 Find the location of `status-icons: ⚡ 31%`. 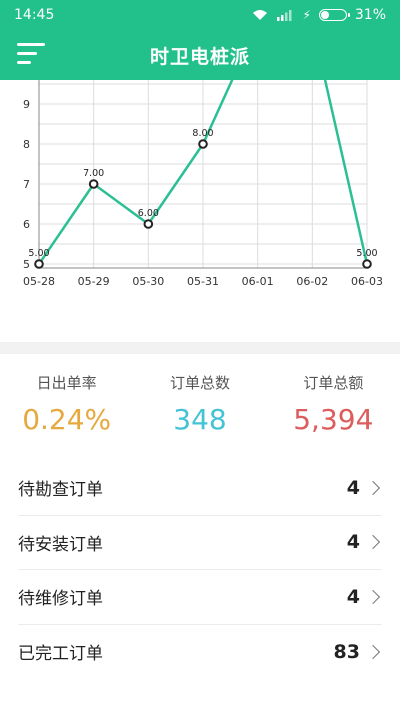

status-icons: ⚡ 31% is located at coordinates (319, 15).